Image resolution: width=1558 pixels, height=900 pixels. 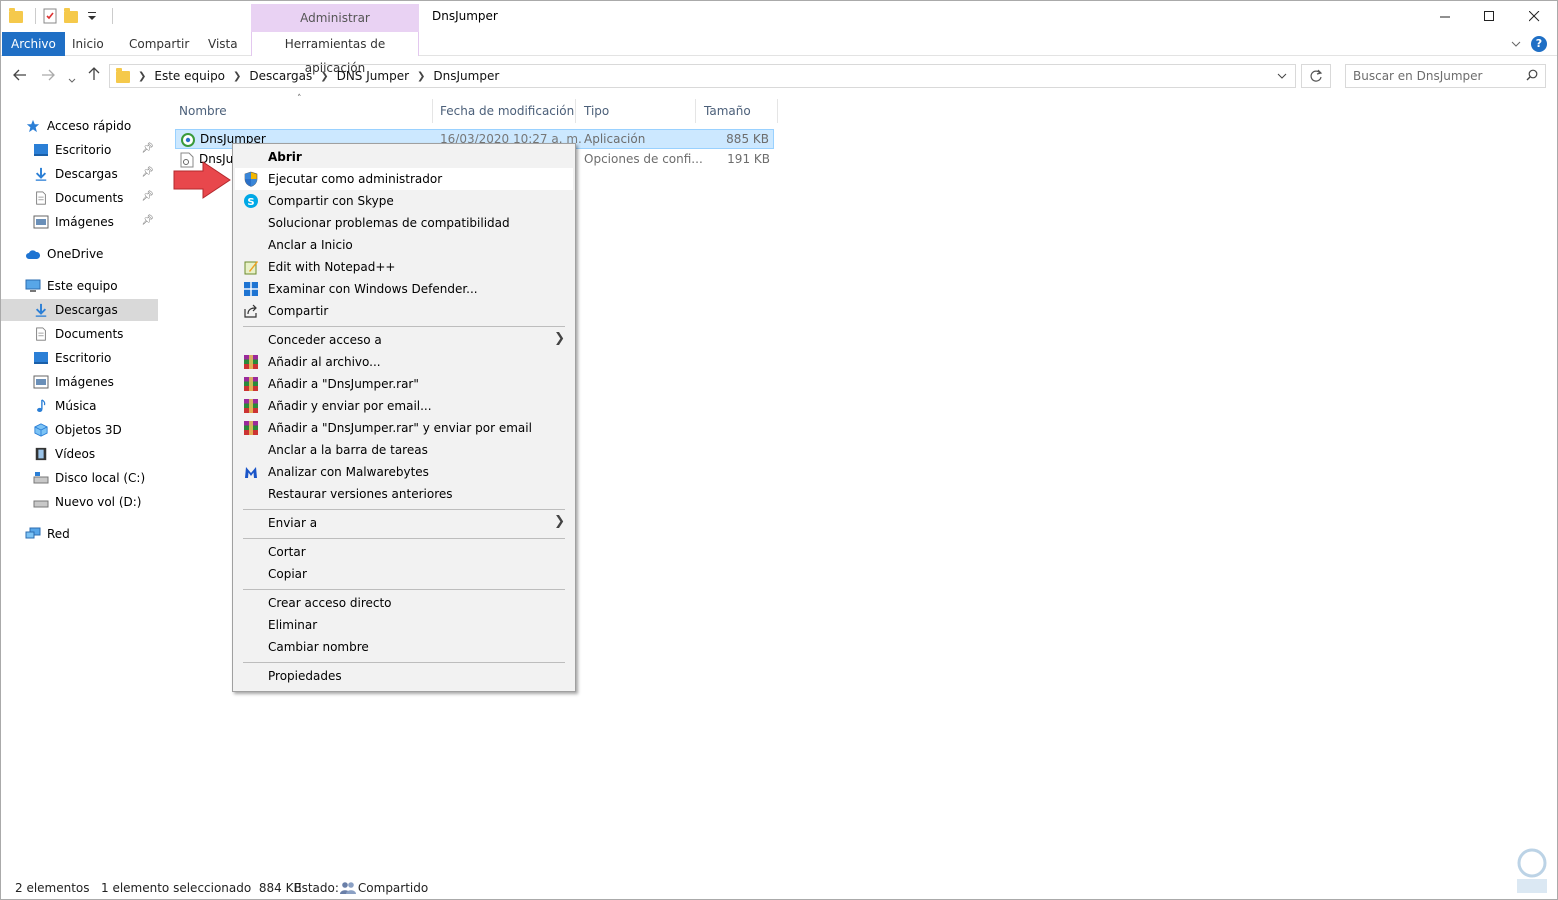 What do you see at coordinates (33, 44) in the screenshot?
I see `tab-archivo: Archivo` at bounding box center [33, 44].